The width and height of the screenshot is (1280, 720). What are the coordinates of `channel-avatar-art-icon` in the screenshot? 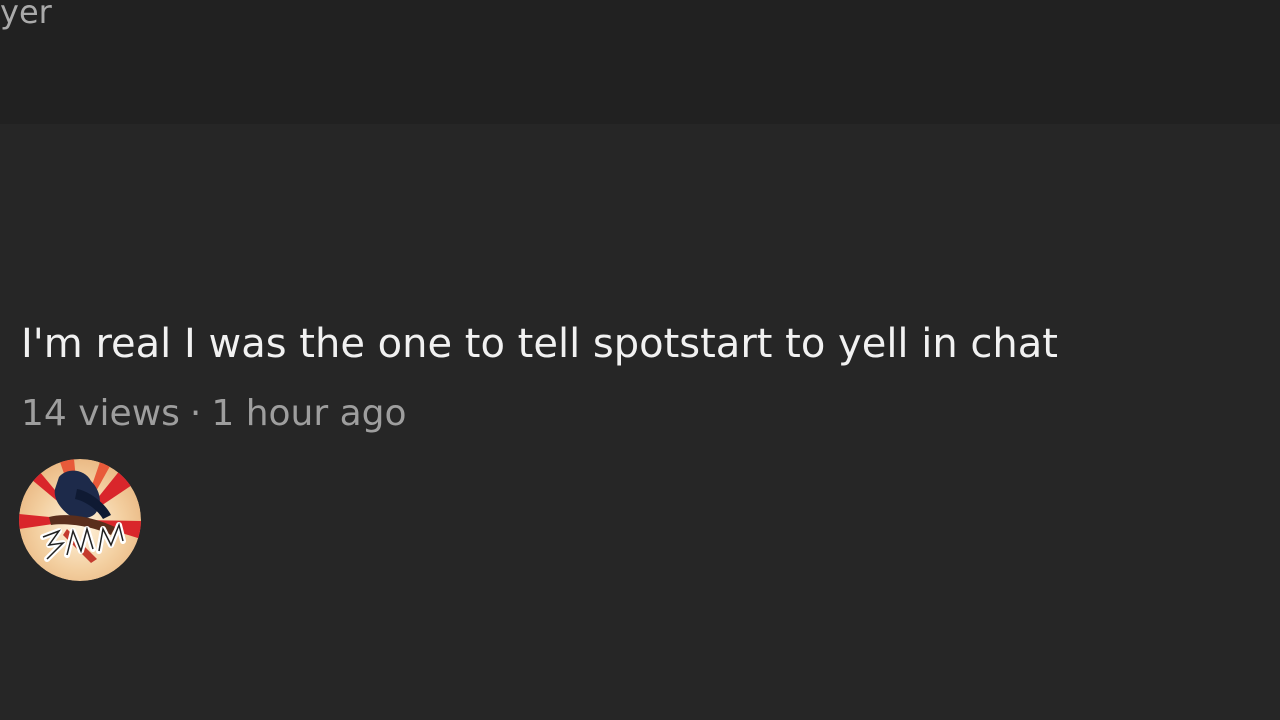 It's located at (80, 520).